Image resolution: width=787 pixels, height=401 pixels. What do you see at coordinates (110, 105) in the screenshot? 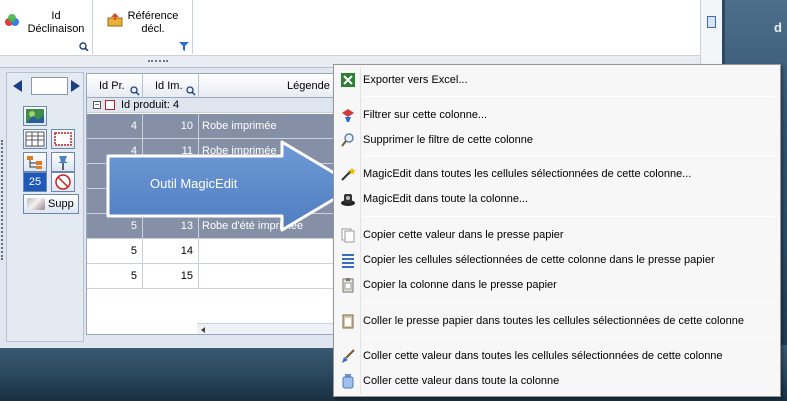
I see `group-icon` at bounding box center [110, 105].